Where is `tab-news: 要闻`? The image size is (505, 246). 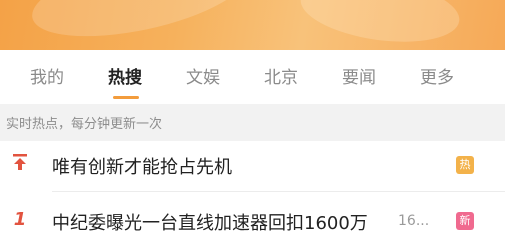 tab-news: 要闻 is located at coordinates (359, 75).